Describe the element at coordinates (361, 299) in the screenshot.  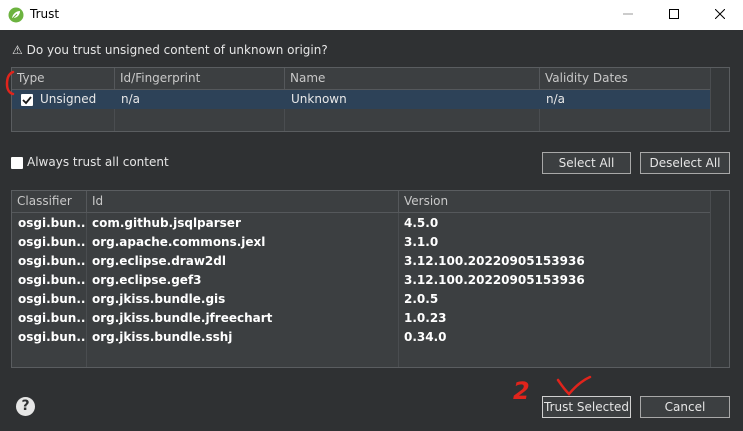
I see `table-row: osgi.bun... org.jkiss.bundle.gis 2.0.5` at that location.